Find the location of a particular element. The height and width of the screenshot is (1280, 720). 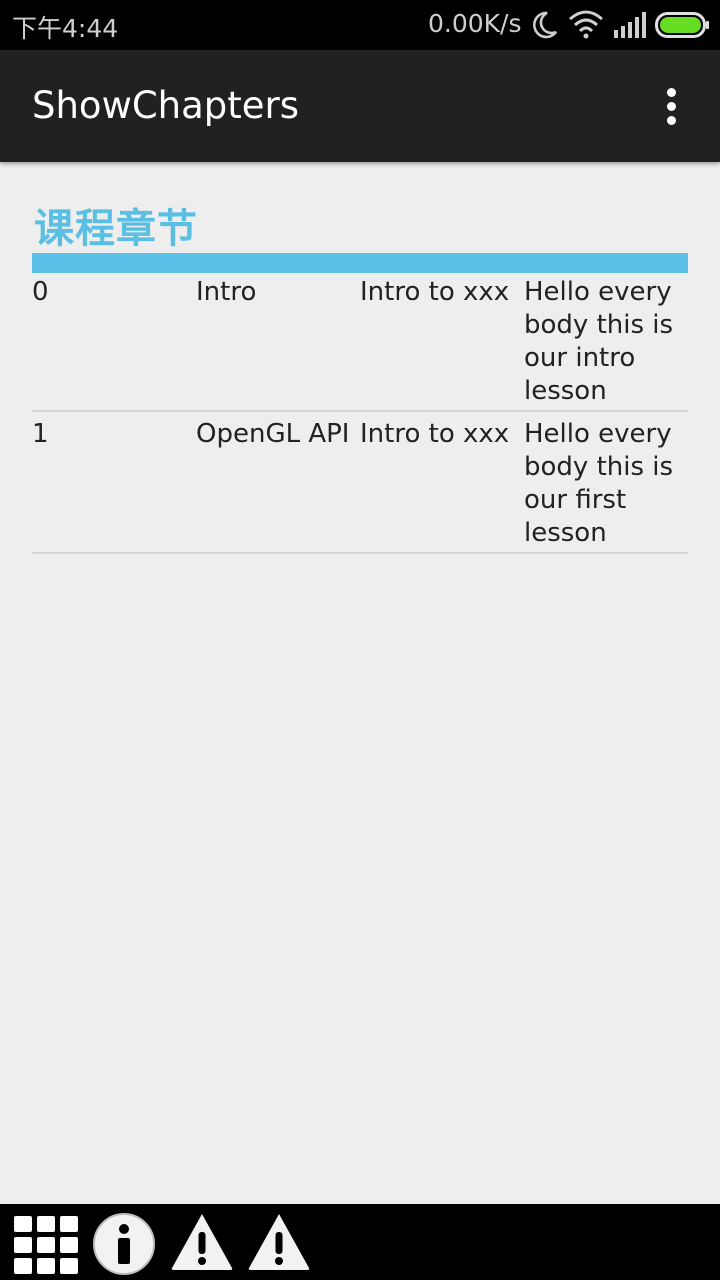

section-title: 课程章节 is located at coordinates (116, 229).